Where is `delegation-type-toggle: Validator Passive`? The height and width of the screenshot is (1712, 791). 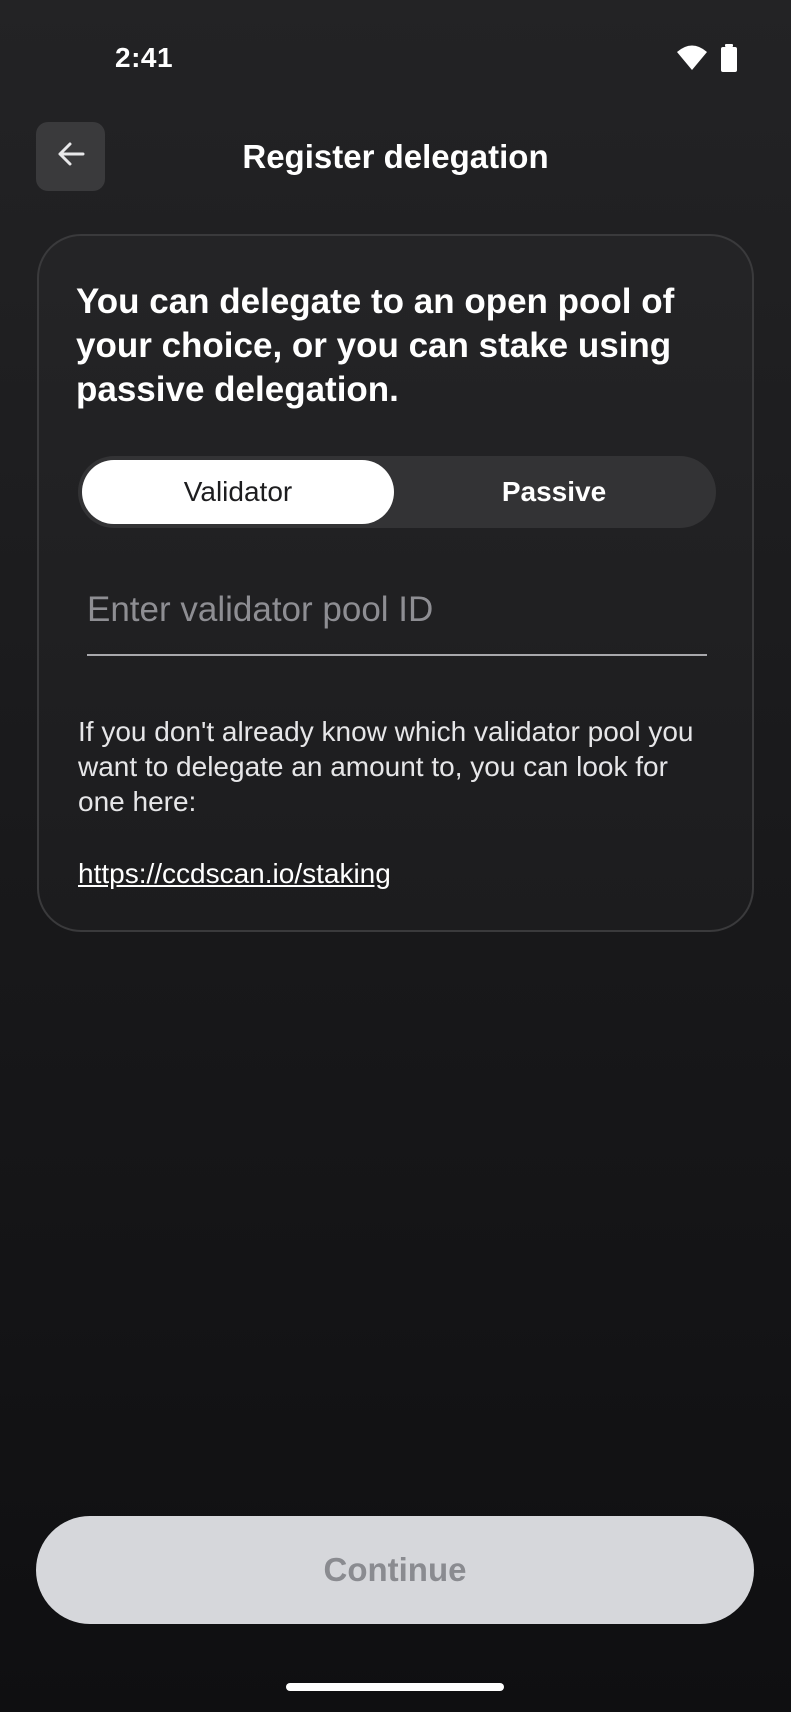
delegation-type-toggle: Validator Passive is located at coordinates (397, 492).